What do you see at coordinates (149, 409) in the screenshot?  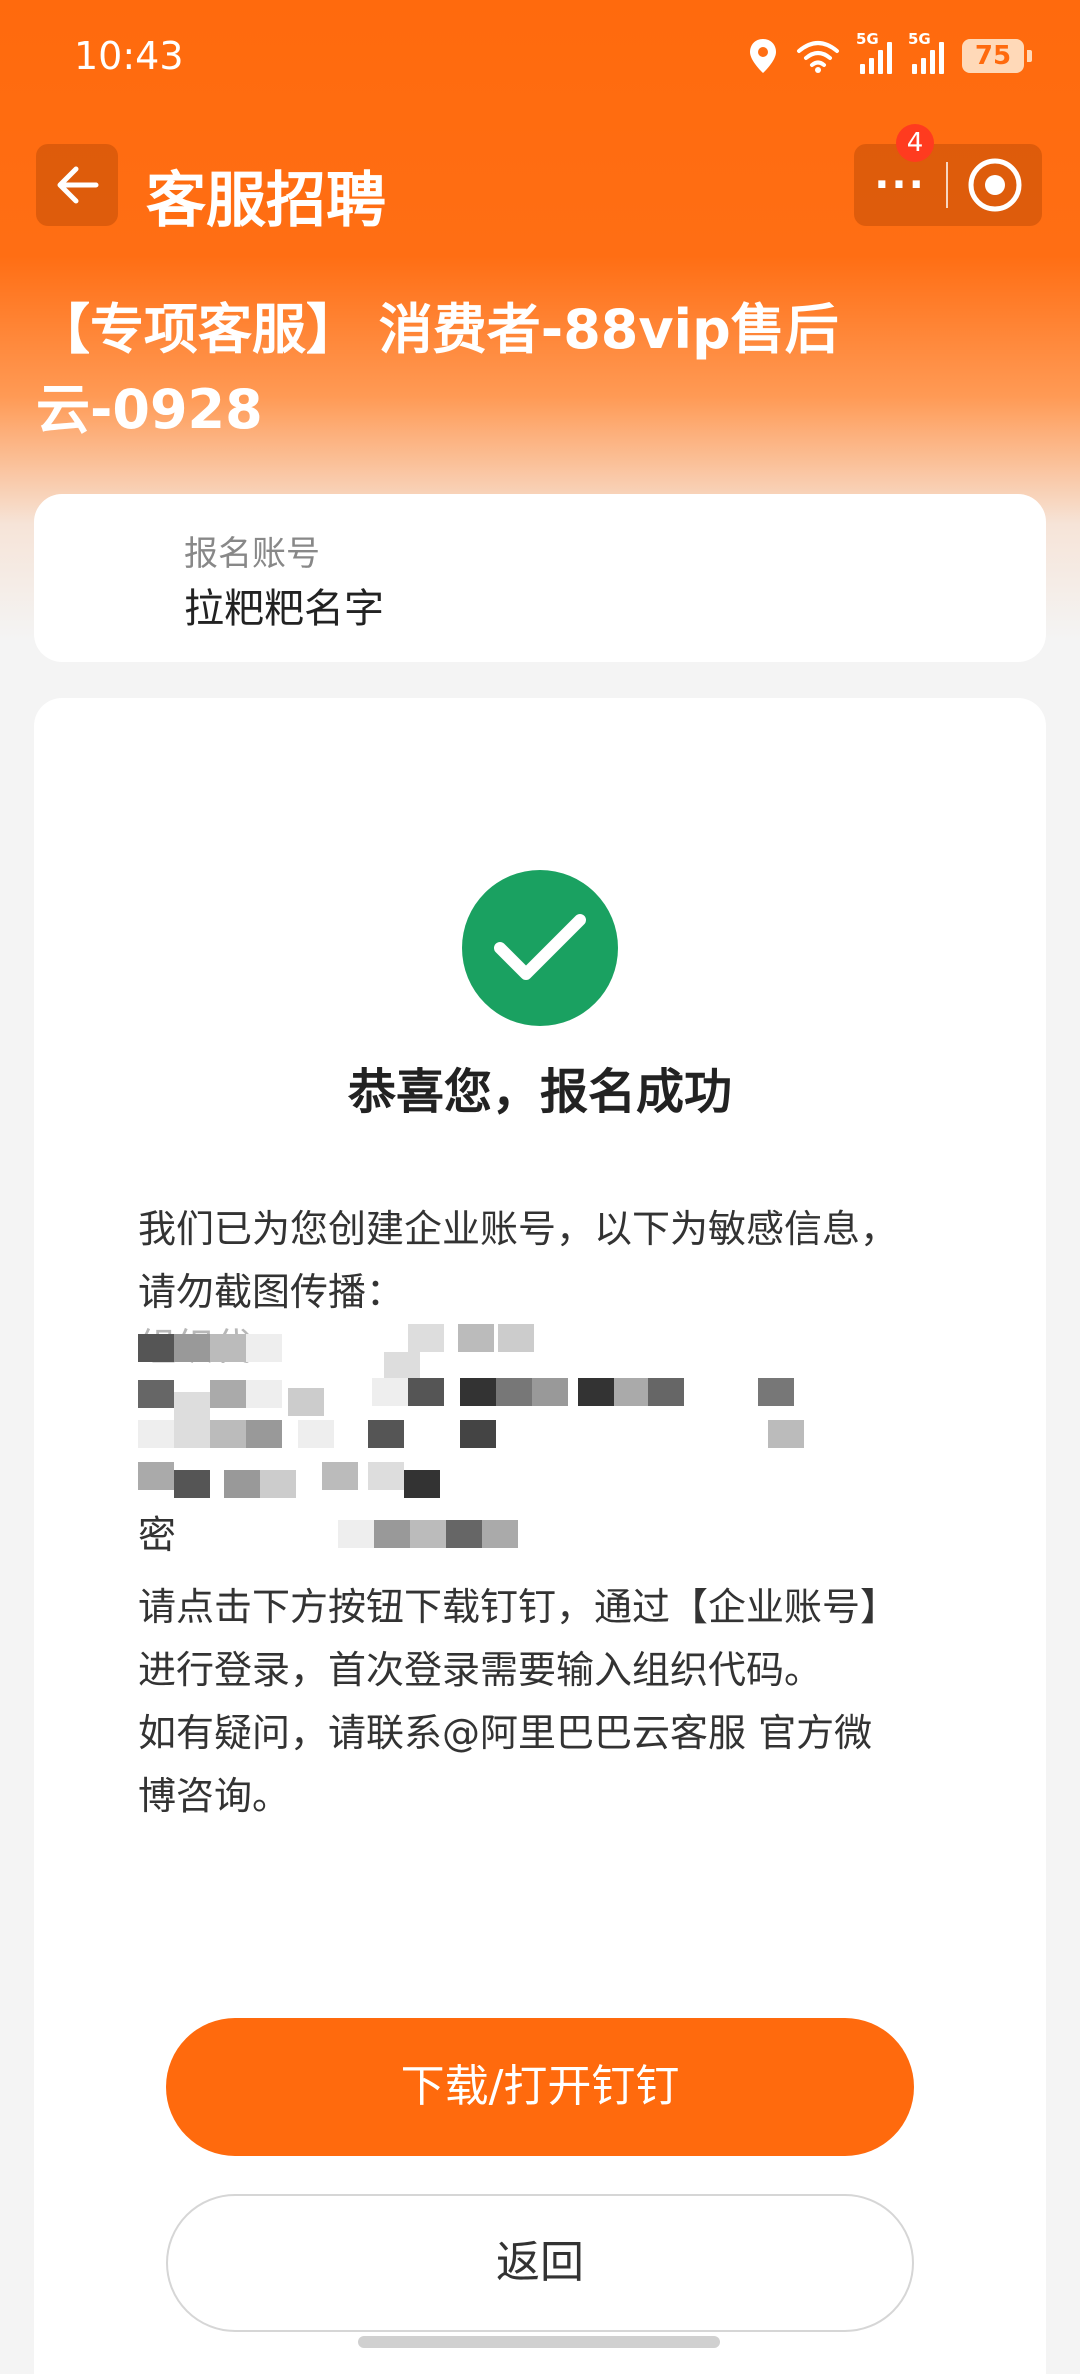 I see `job-title-line-2: 云-0928` at bounding box center [149, 409].